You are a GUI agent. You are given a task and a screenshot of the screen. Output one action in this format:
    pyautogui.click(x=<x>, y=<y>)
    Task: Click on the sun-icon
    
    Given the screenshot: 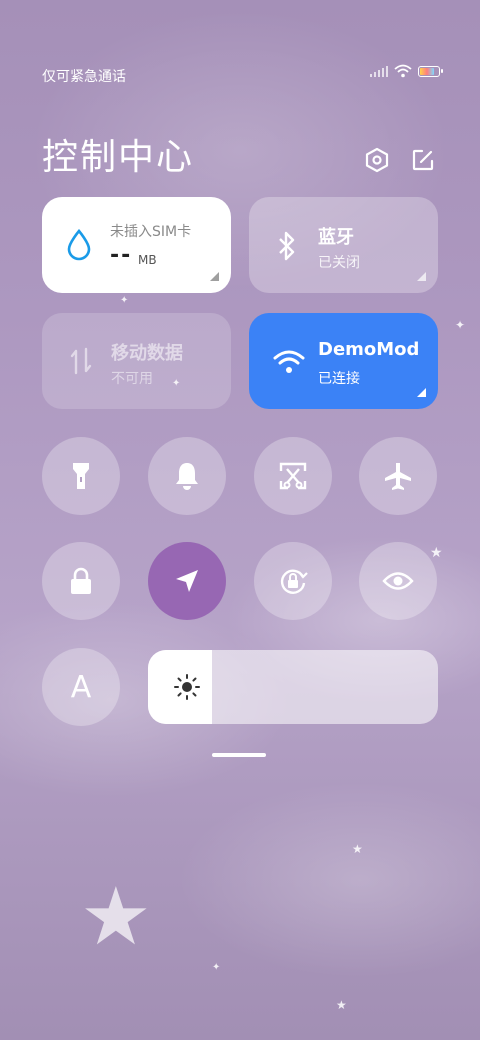 What is the action you would take?
    pyautogui.click(x=187, y=687)
    